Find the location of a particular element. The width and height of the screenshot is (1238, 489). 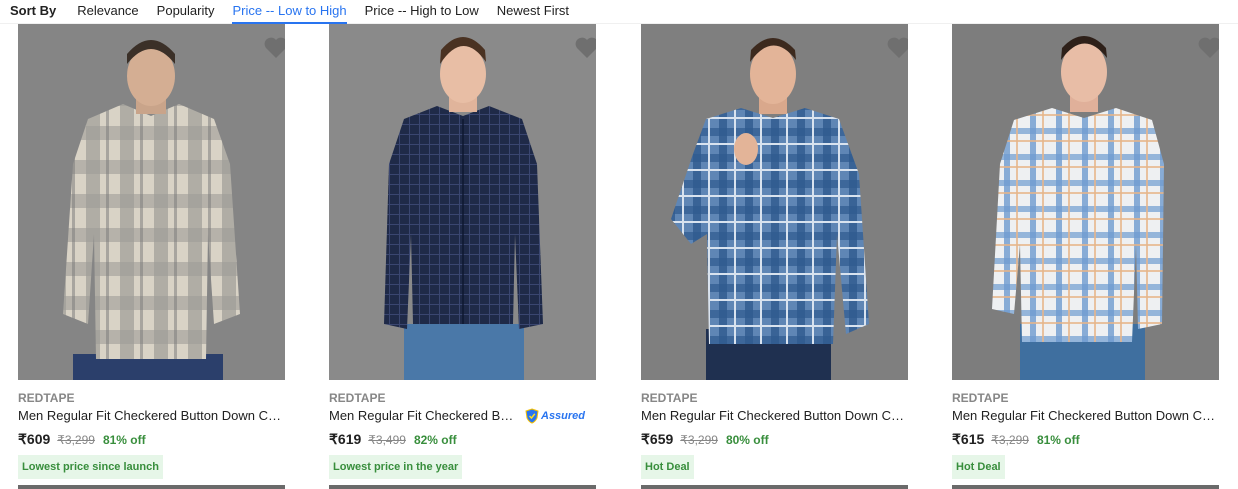

price-row: ₹615 ₹3,299 81% off is located at coordinates (1016, 439).